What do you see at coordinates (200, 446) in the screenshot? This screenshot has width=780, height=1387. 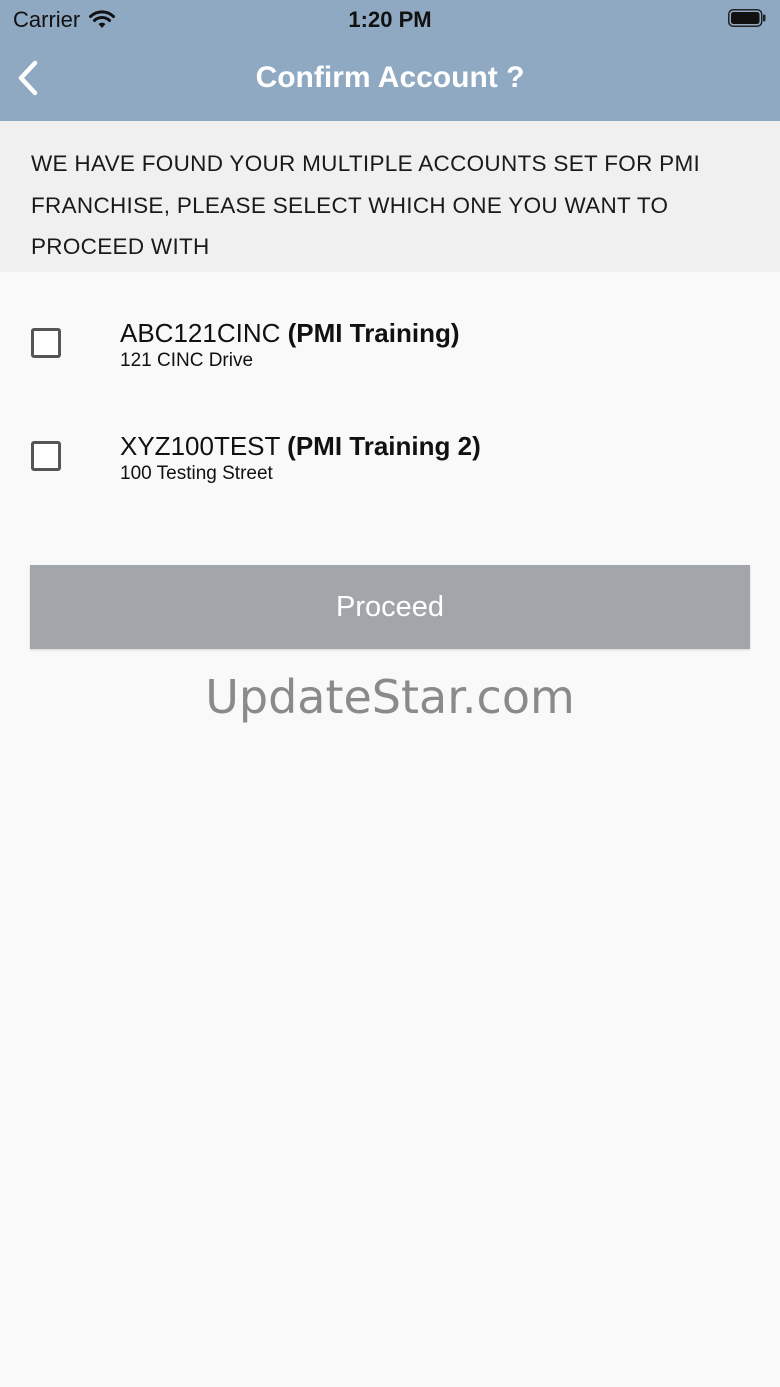 I see `account-code: XYZ100TEST` at bounding box center [200, 446].